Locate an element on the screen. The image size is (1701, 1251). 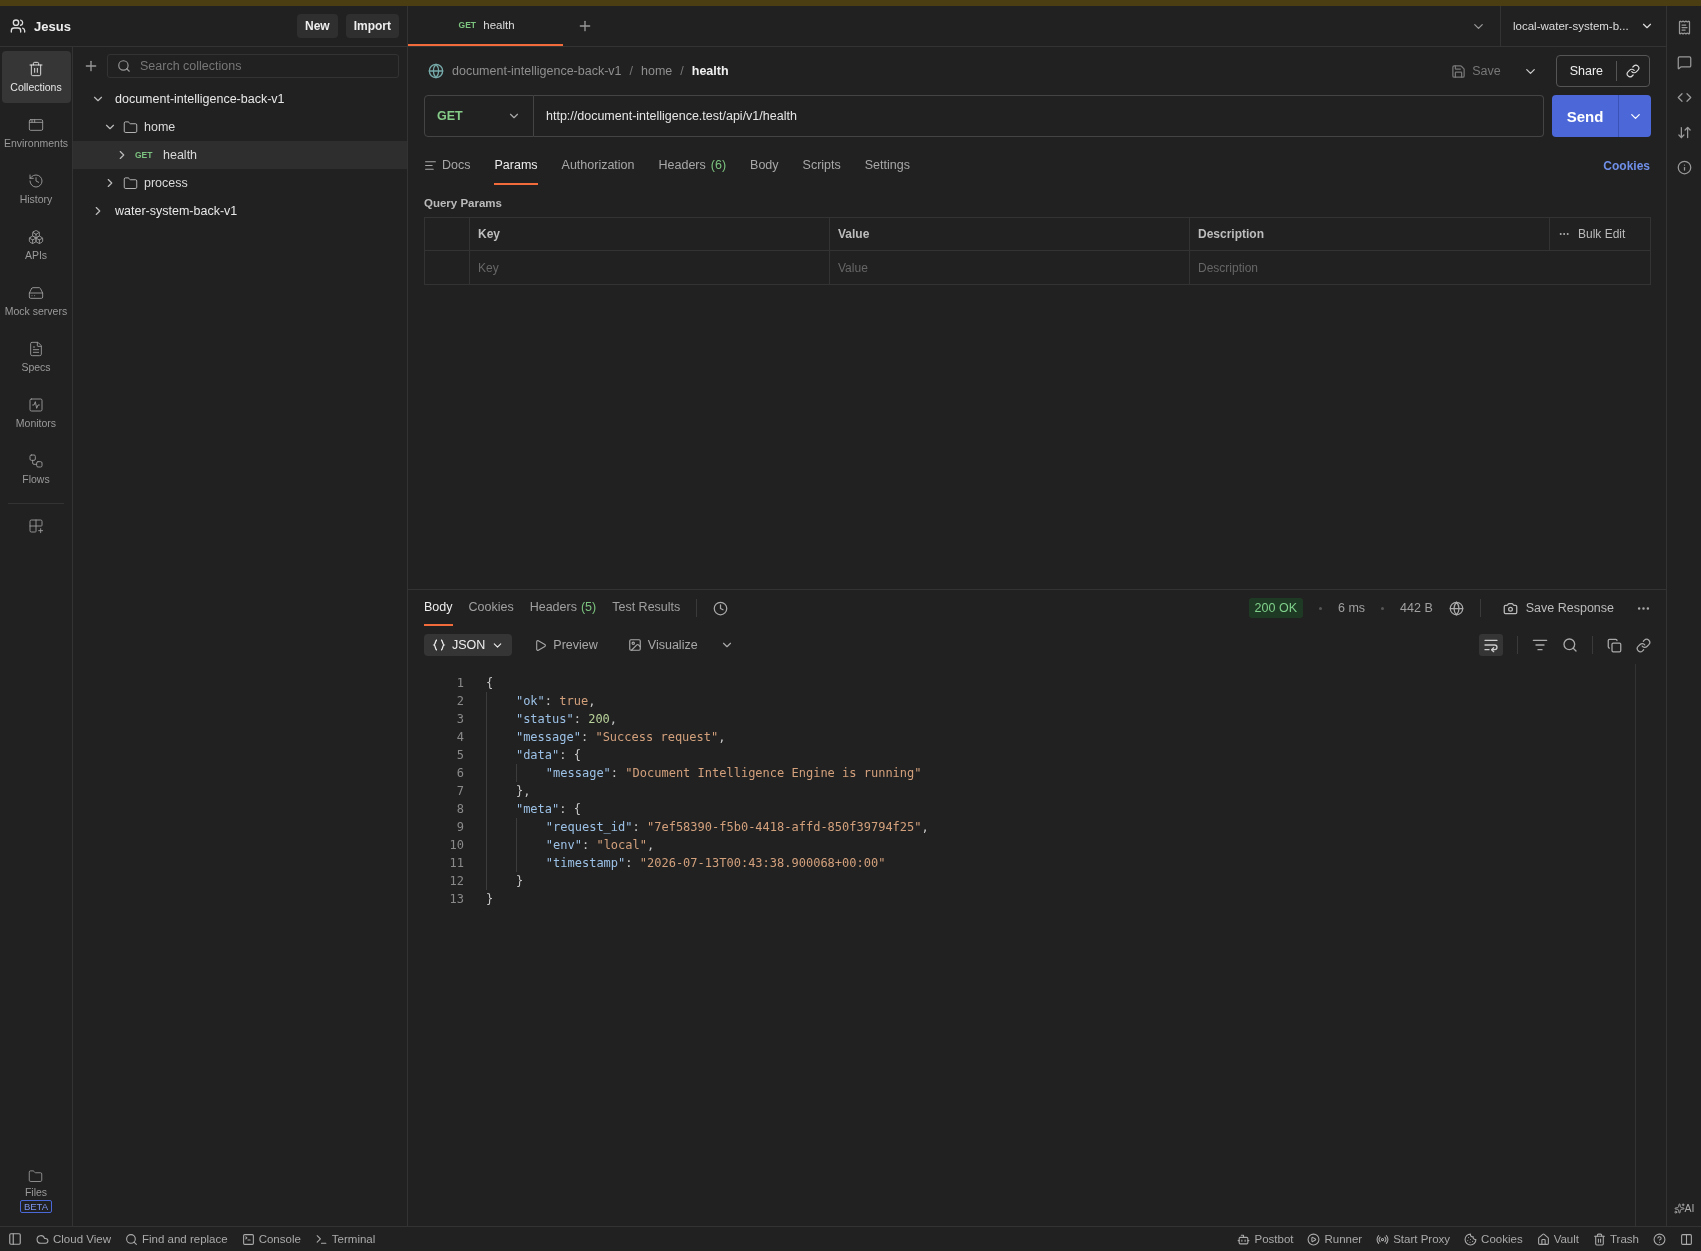
status-bar-item: Postbot is located at coordinates (1265, 1239).